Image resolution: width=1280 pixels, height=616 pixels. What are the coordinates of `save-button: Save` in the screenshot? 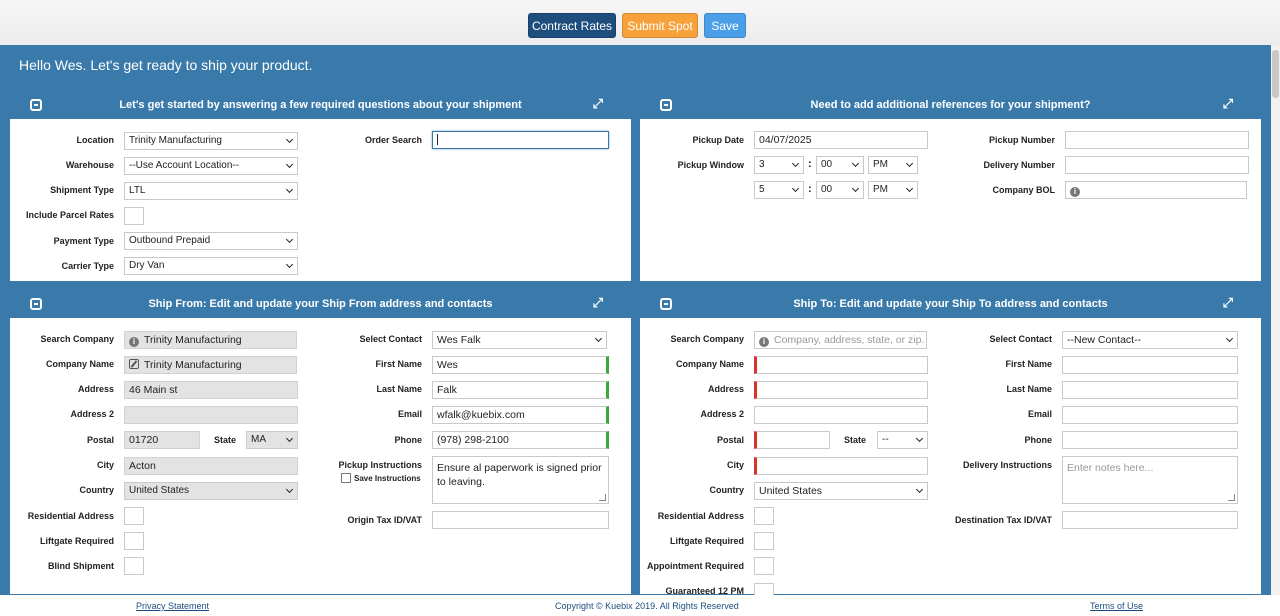 It's located at (725, 25).